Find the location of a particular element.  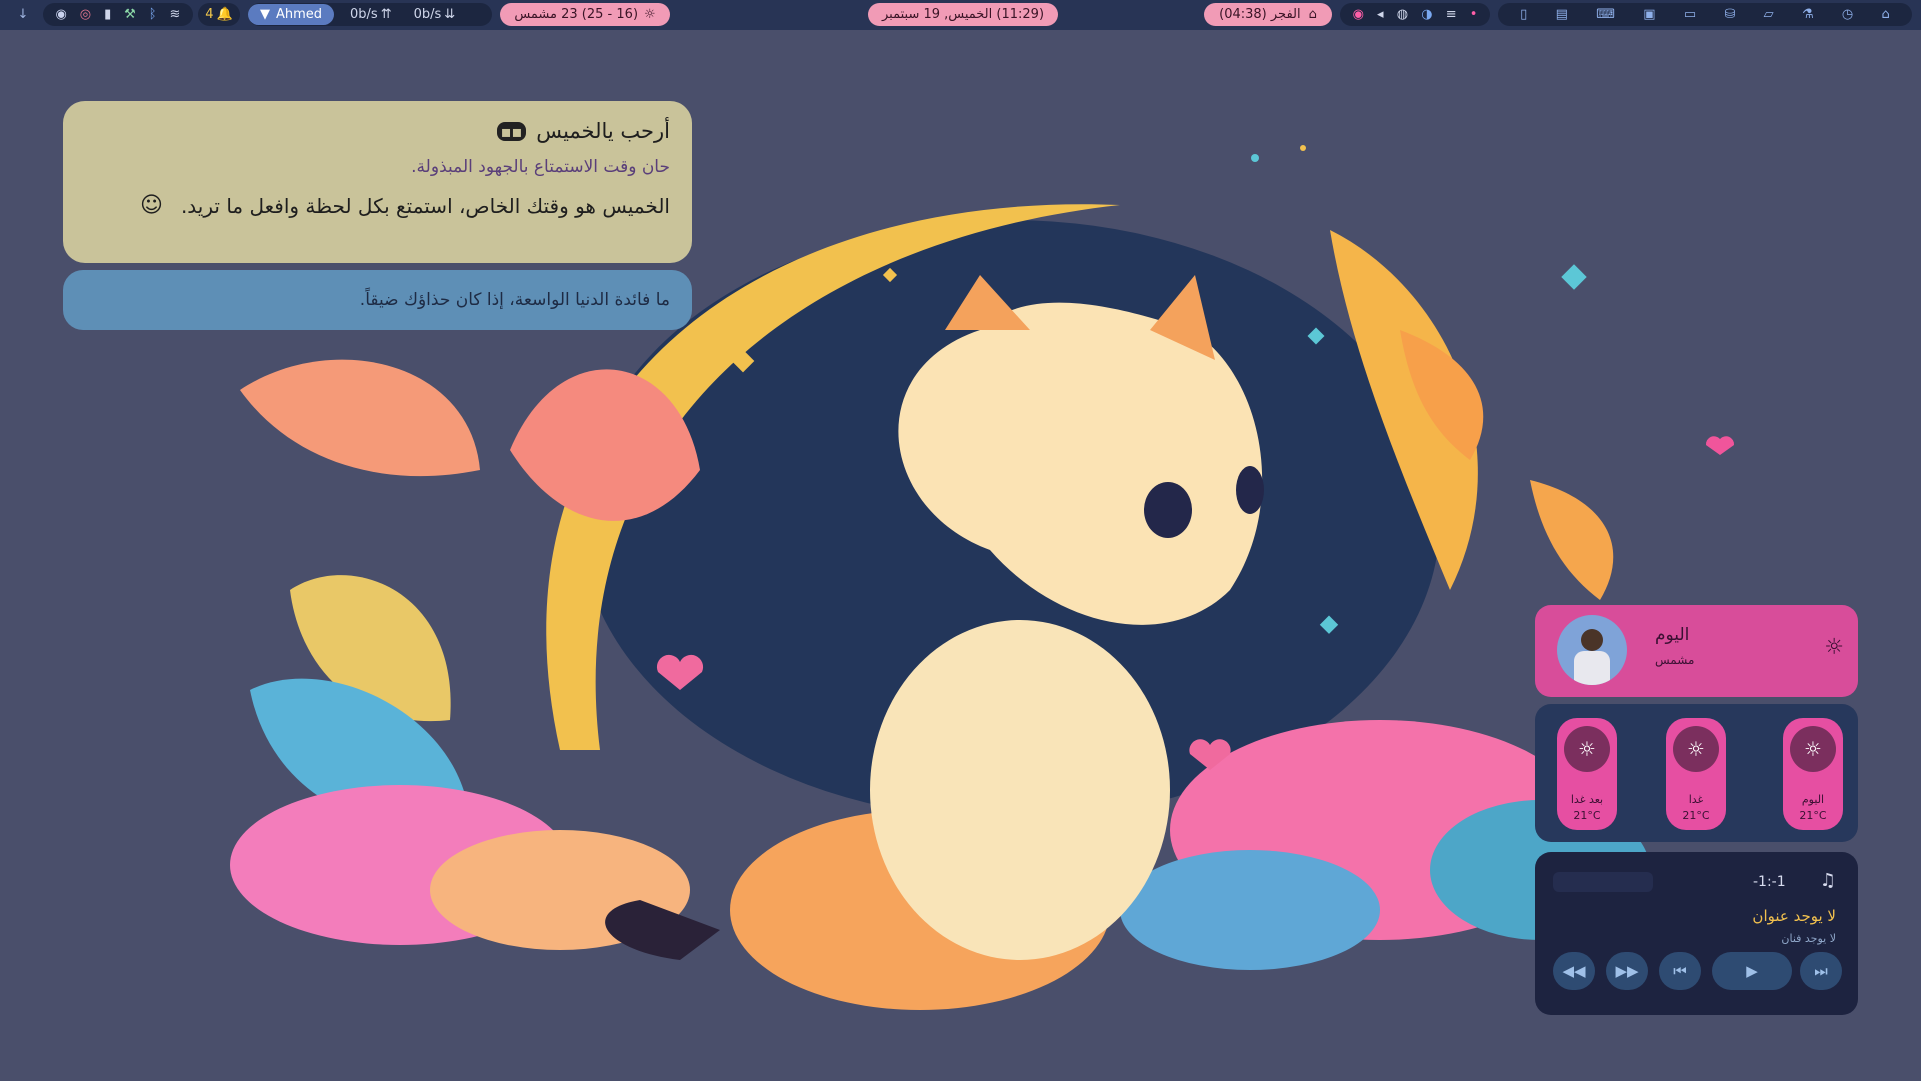

folder-icon: ▱ is located at coordinates (1769, 14).